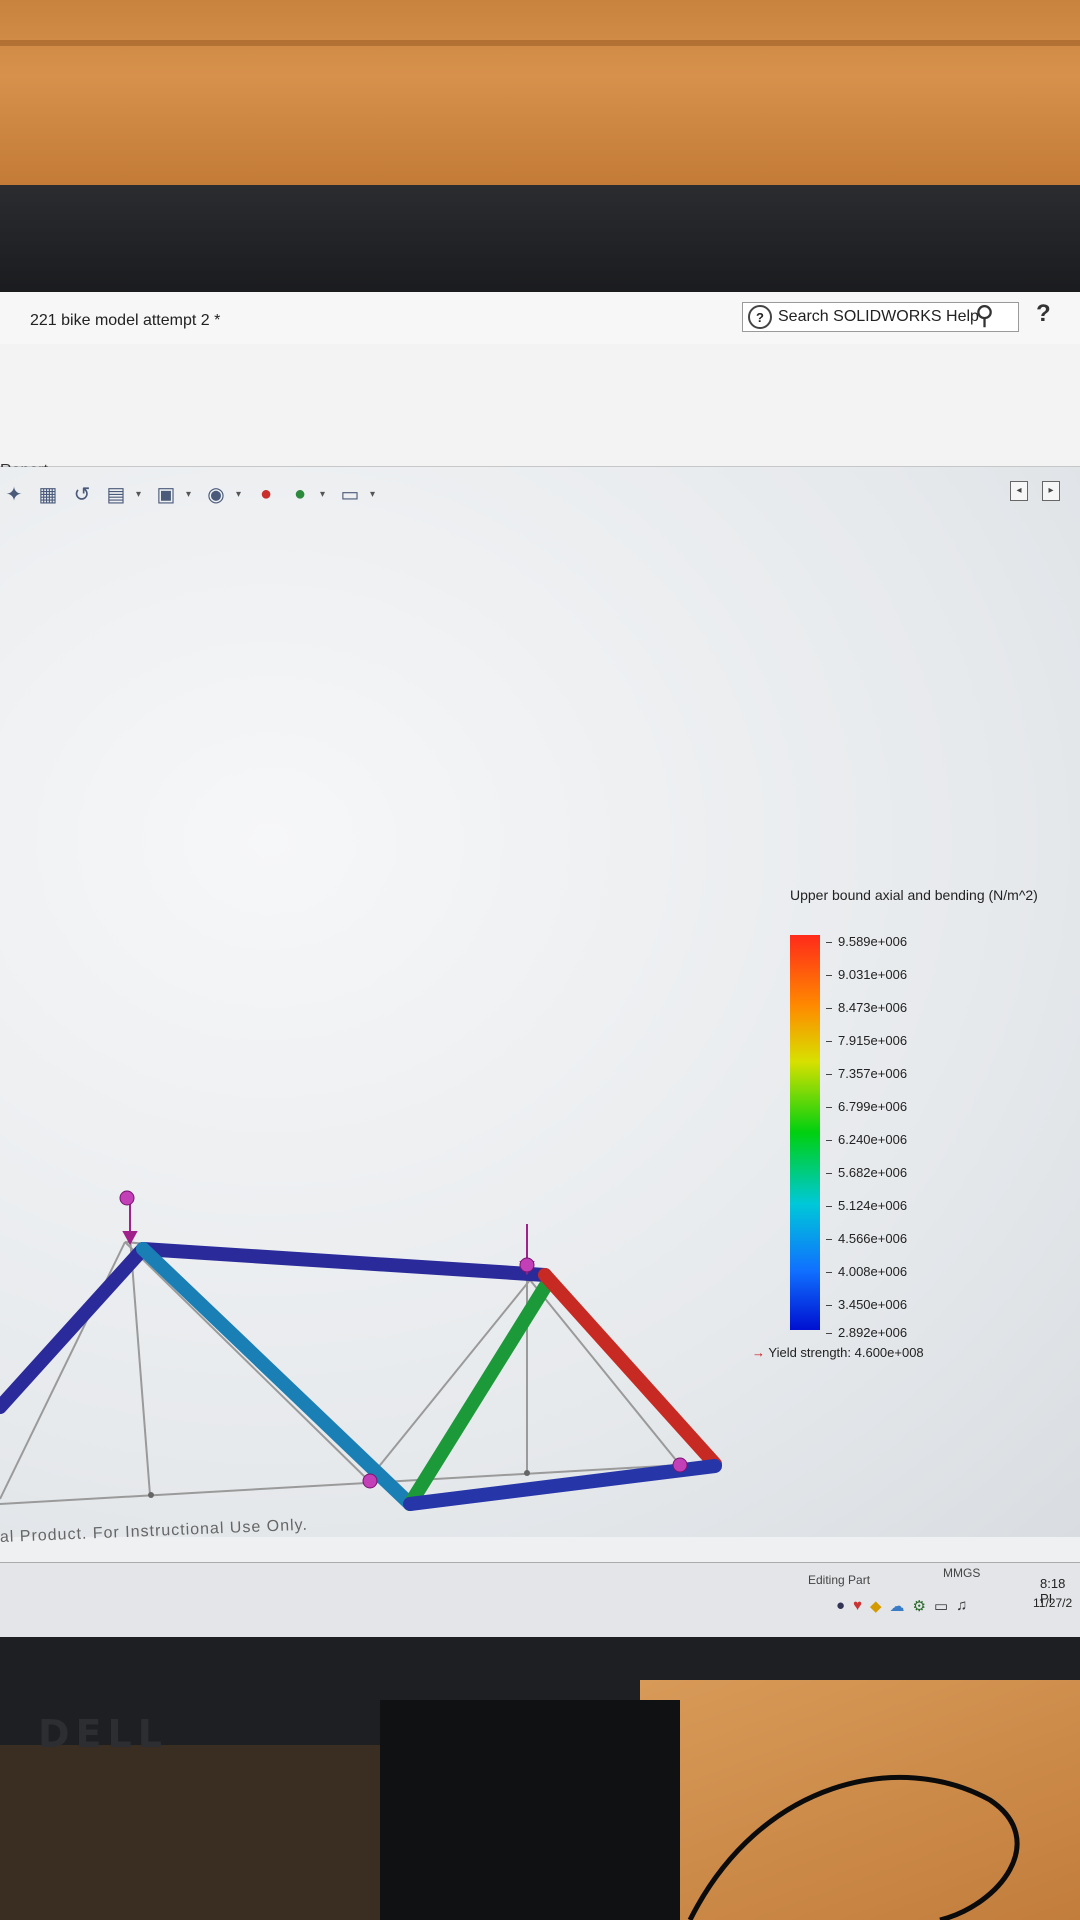 The width and height of the screenshot is (1080, 1920). What do you see at coordinates (866, 1304) in the screenshot?
I see `legend-tick: 3.450e+006` at bounding box center [866, 1304].